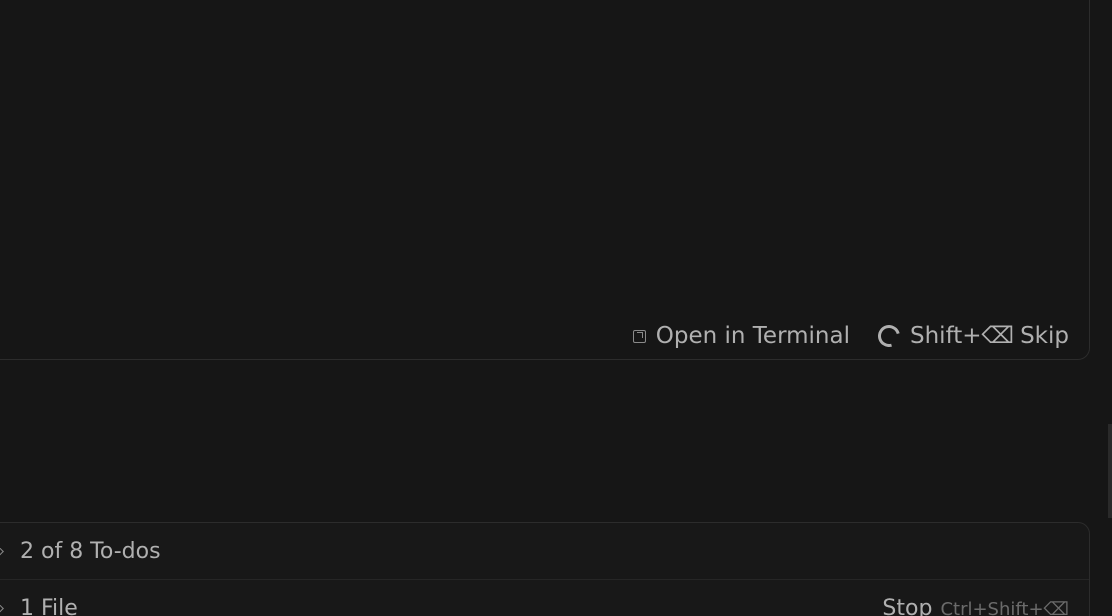  I want to click on files-row: 1 File Stop Ctrl+Shift+⌫, so click(544, 598).